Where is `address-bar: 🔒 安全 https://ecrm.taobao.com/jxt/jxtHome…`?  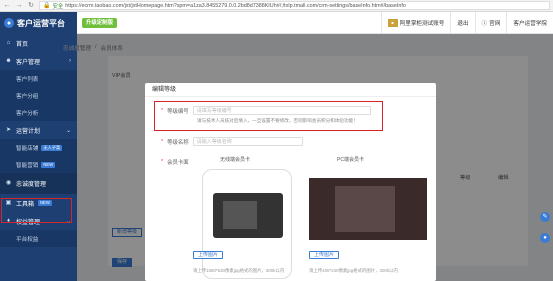 address-bar: 🔒 安全 https://ecrm.taobao.com/jxt/jxtHome… is located at coordinates (294, 5).